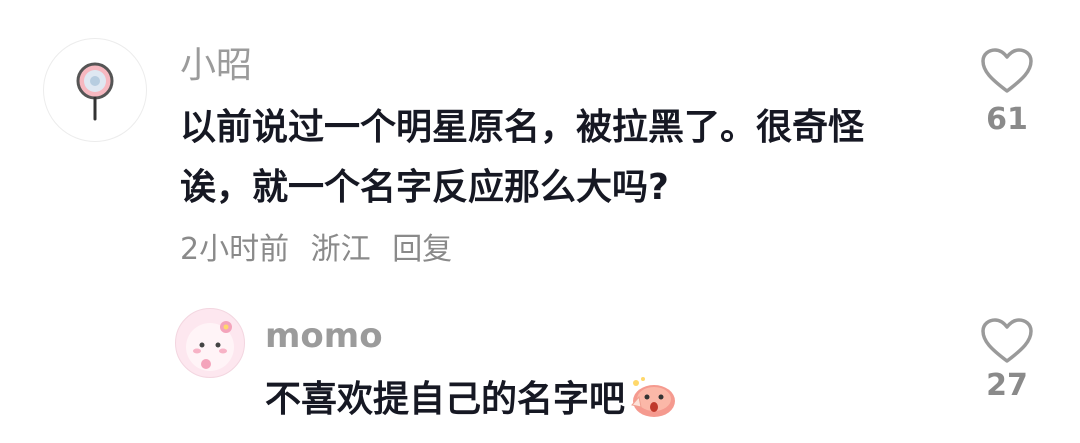  I want to click on pink-cartoon-avatar, so click(210, 346).